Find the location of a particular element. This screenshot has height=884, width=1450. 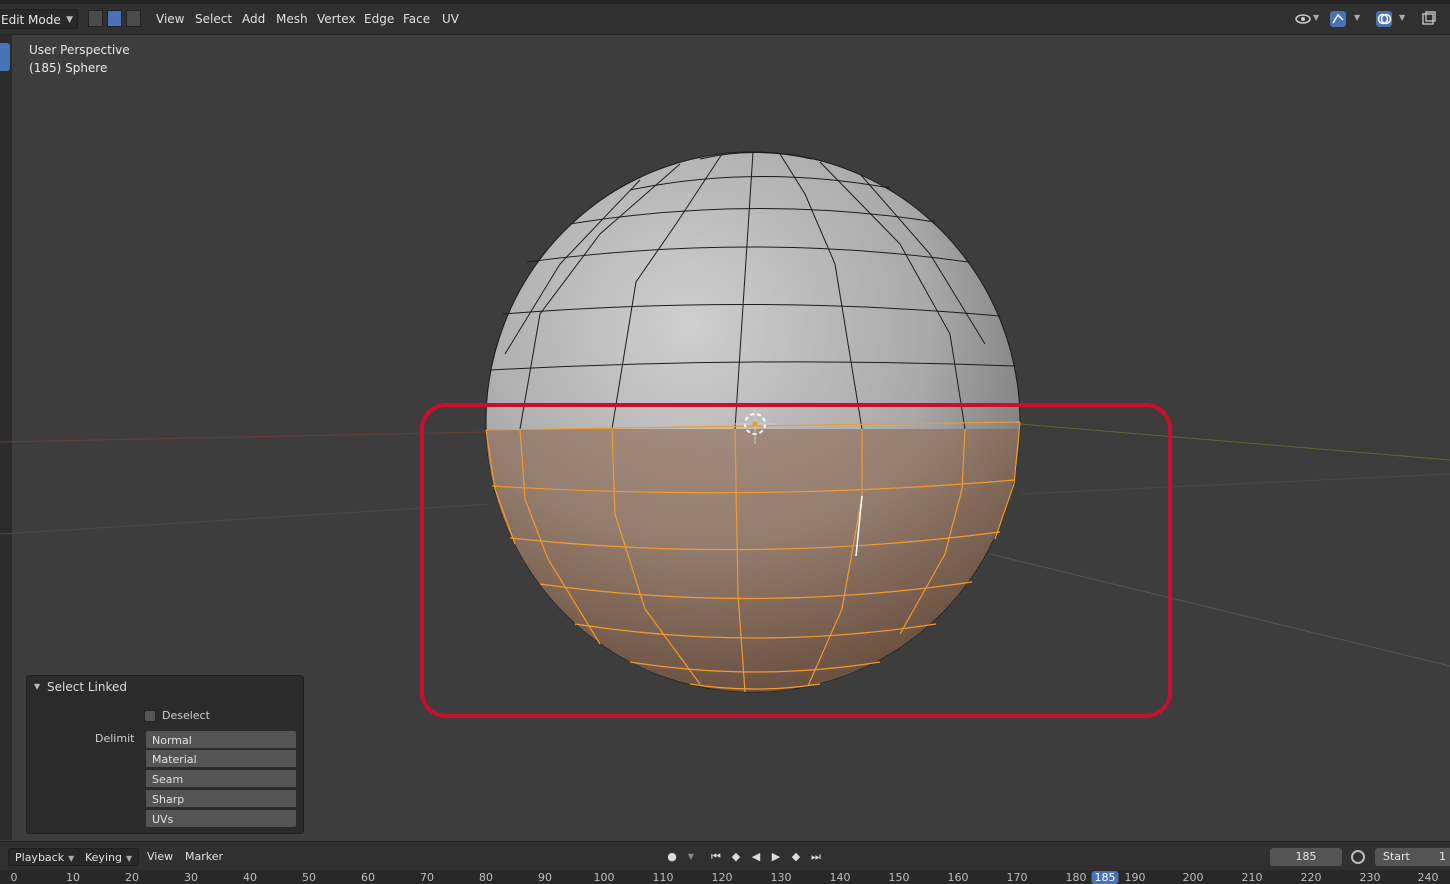

delimit-seam-button: Seam is located at coordinates (221, 778).